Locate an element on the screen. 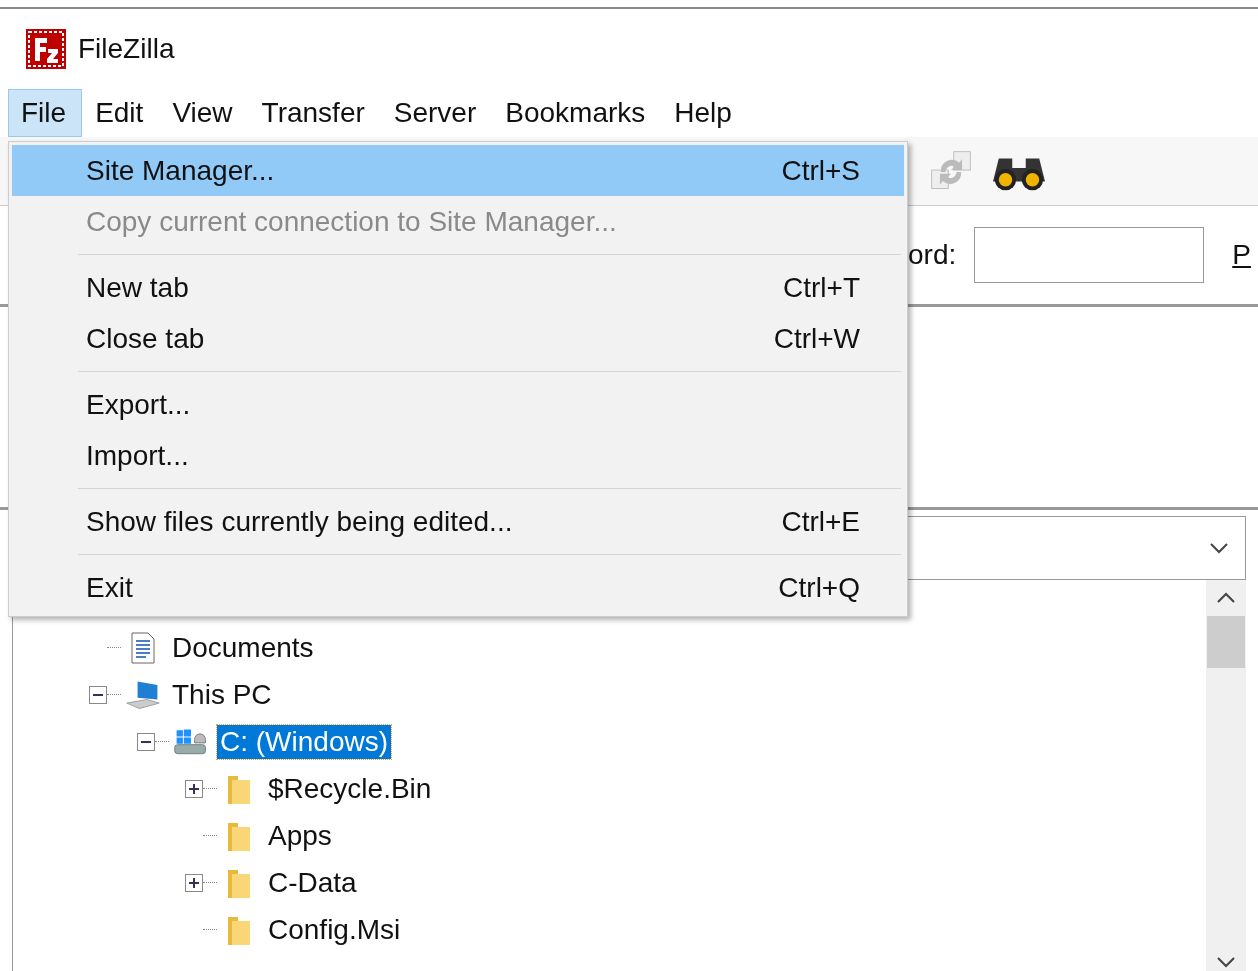 The height and width of the screenshot is (971, 1258). menu-item: Transfer is located at coordinates (314, 113).